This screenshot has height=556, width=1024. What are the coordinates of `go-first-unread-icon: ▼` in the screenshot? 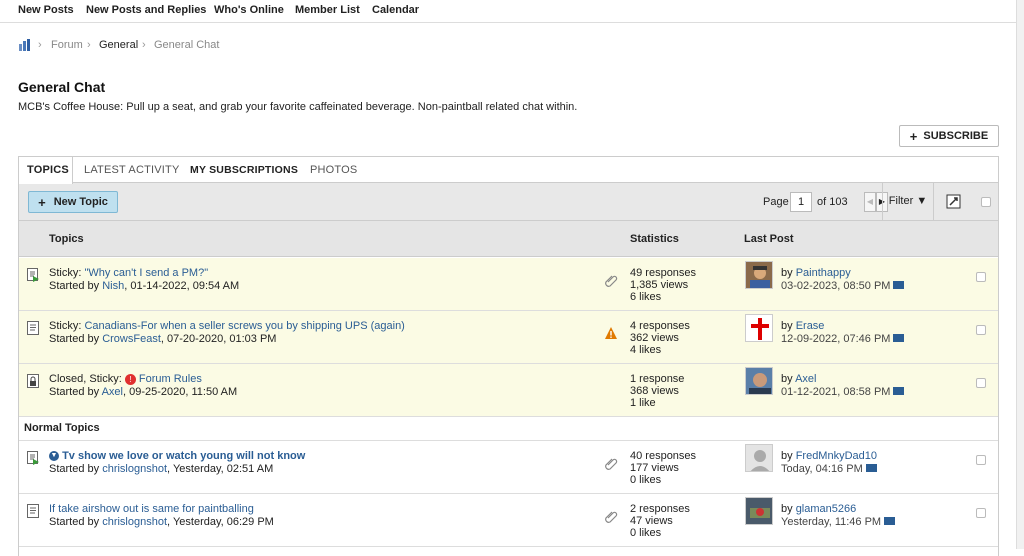 It's located at (54, 456).